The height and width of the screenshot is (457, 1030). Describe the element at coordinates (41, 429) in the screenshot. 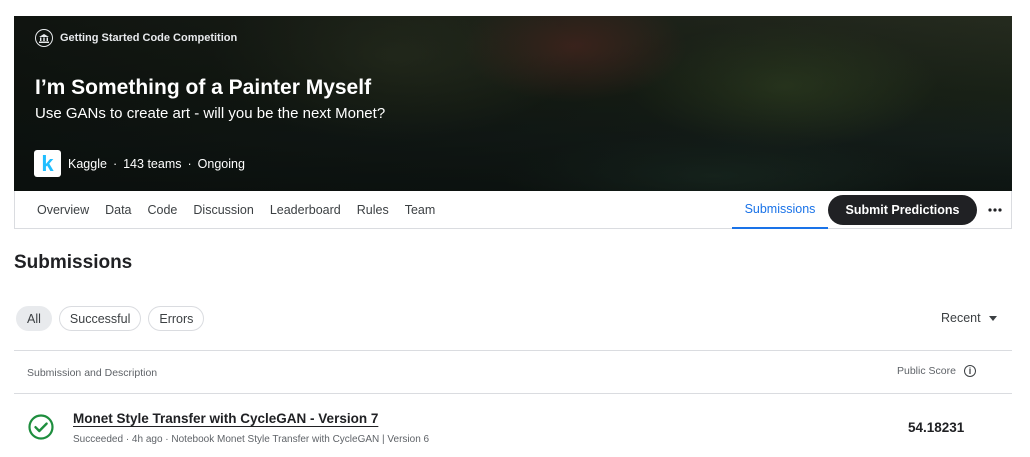

I see `check-circle-icon` at that location.